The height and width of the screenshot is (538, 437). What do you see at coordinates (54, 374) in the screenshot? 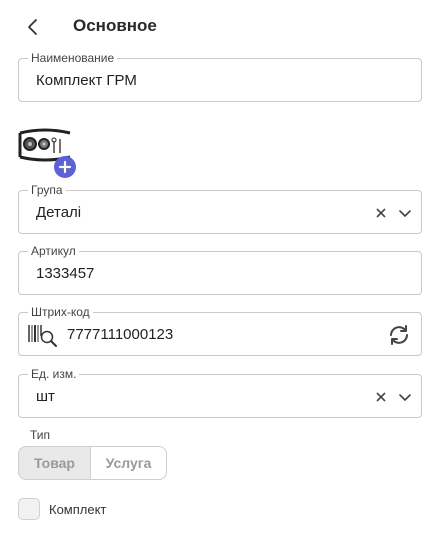
I see `unit-select-label: Ед. изм.` at bounding box center [54, 374].